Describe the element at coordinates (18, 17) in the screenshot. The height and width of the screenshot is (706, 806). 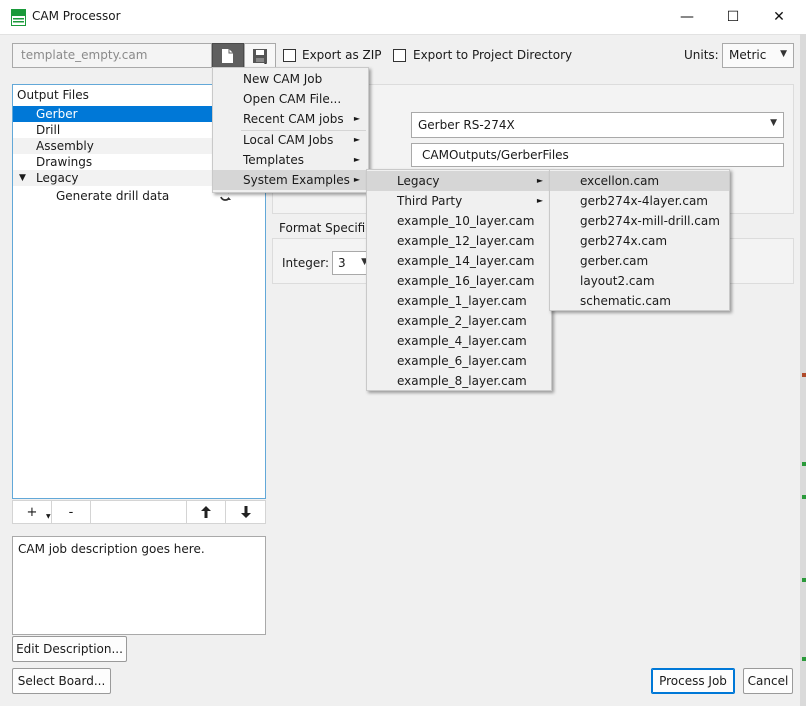
I see `app-icon` at that location.